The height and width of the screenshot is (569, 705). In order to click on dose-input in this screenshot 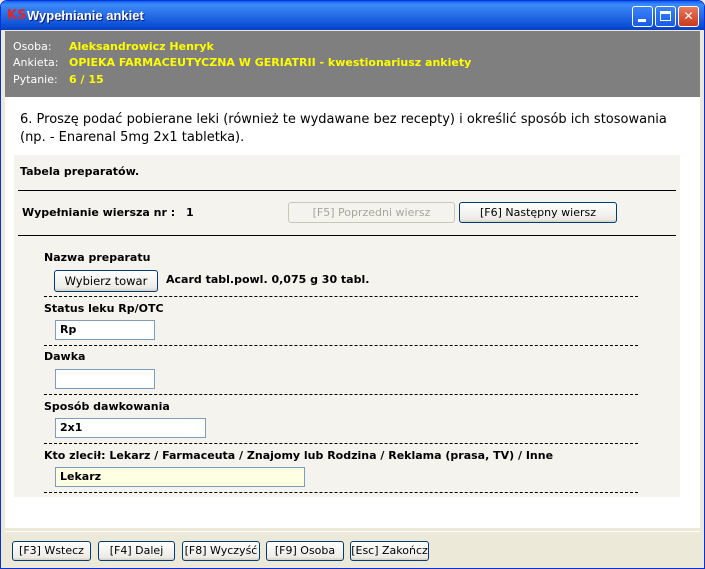, I will do `click(105, 379)`.